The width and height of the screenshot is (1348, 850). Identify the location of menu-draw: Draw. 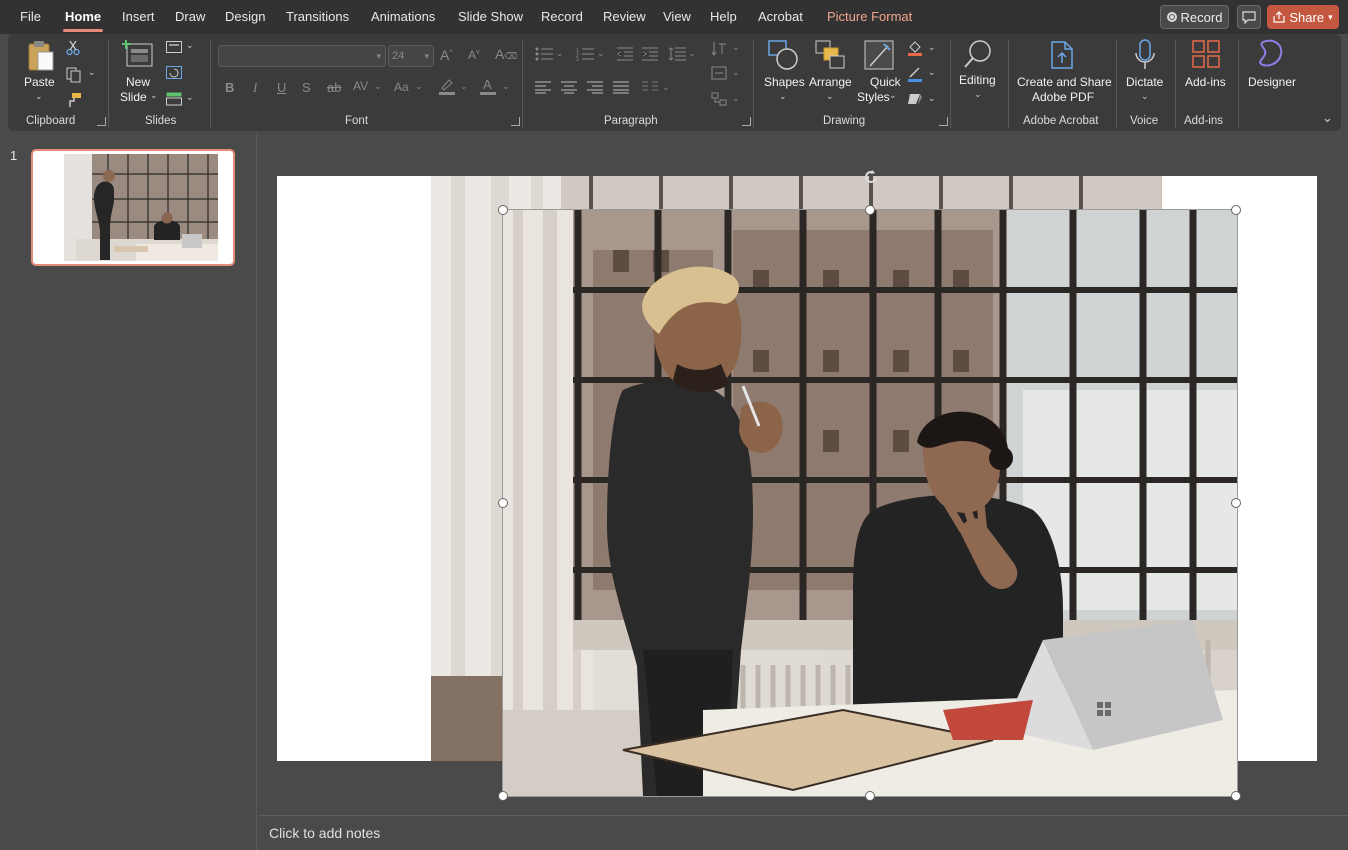
(190, 16).